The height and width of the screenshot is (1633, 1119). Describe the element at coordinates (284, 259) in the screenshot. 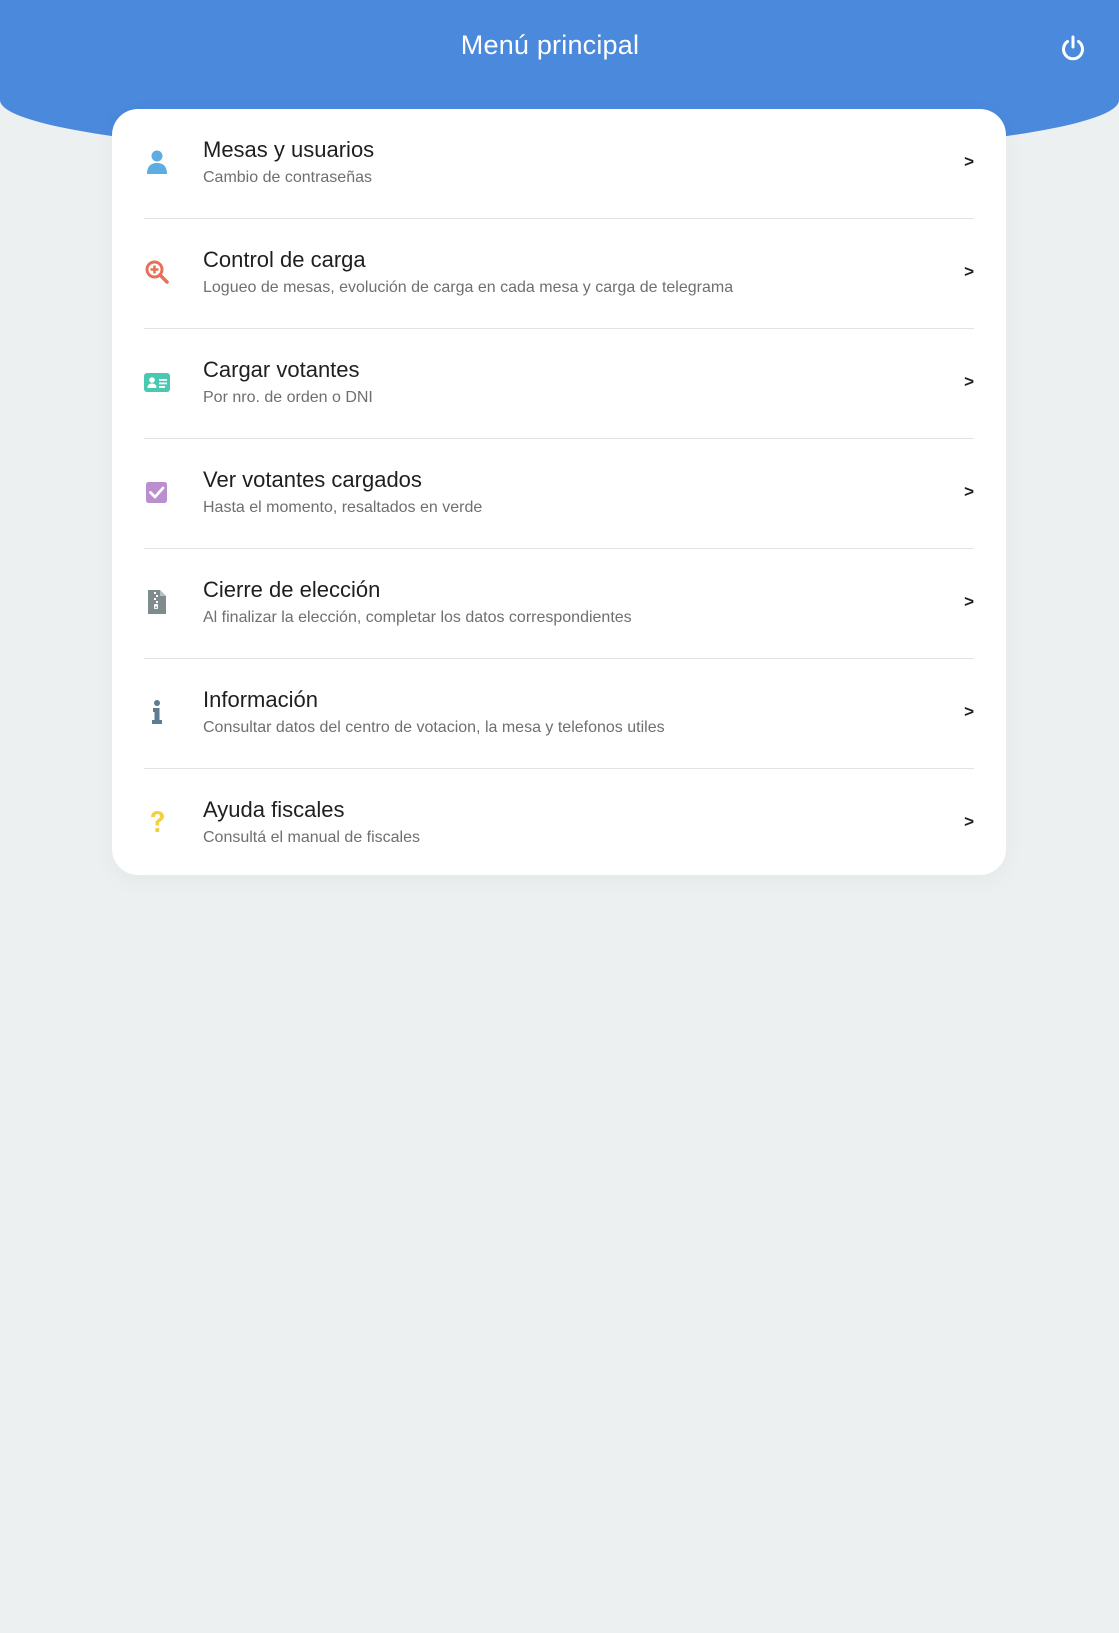

I see `menu-item-title: Control de carga` at that location.